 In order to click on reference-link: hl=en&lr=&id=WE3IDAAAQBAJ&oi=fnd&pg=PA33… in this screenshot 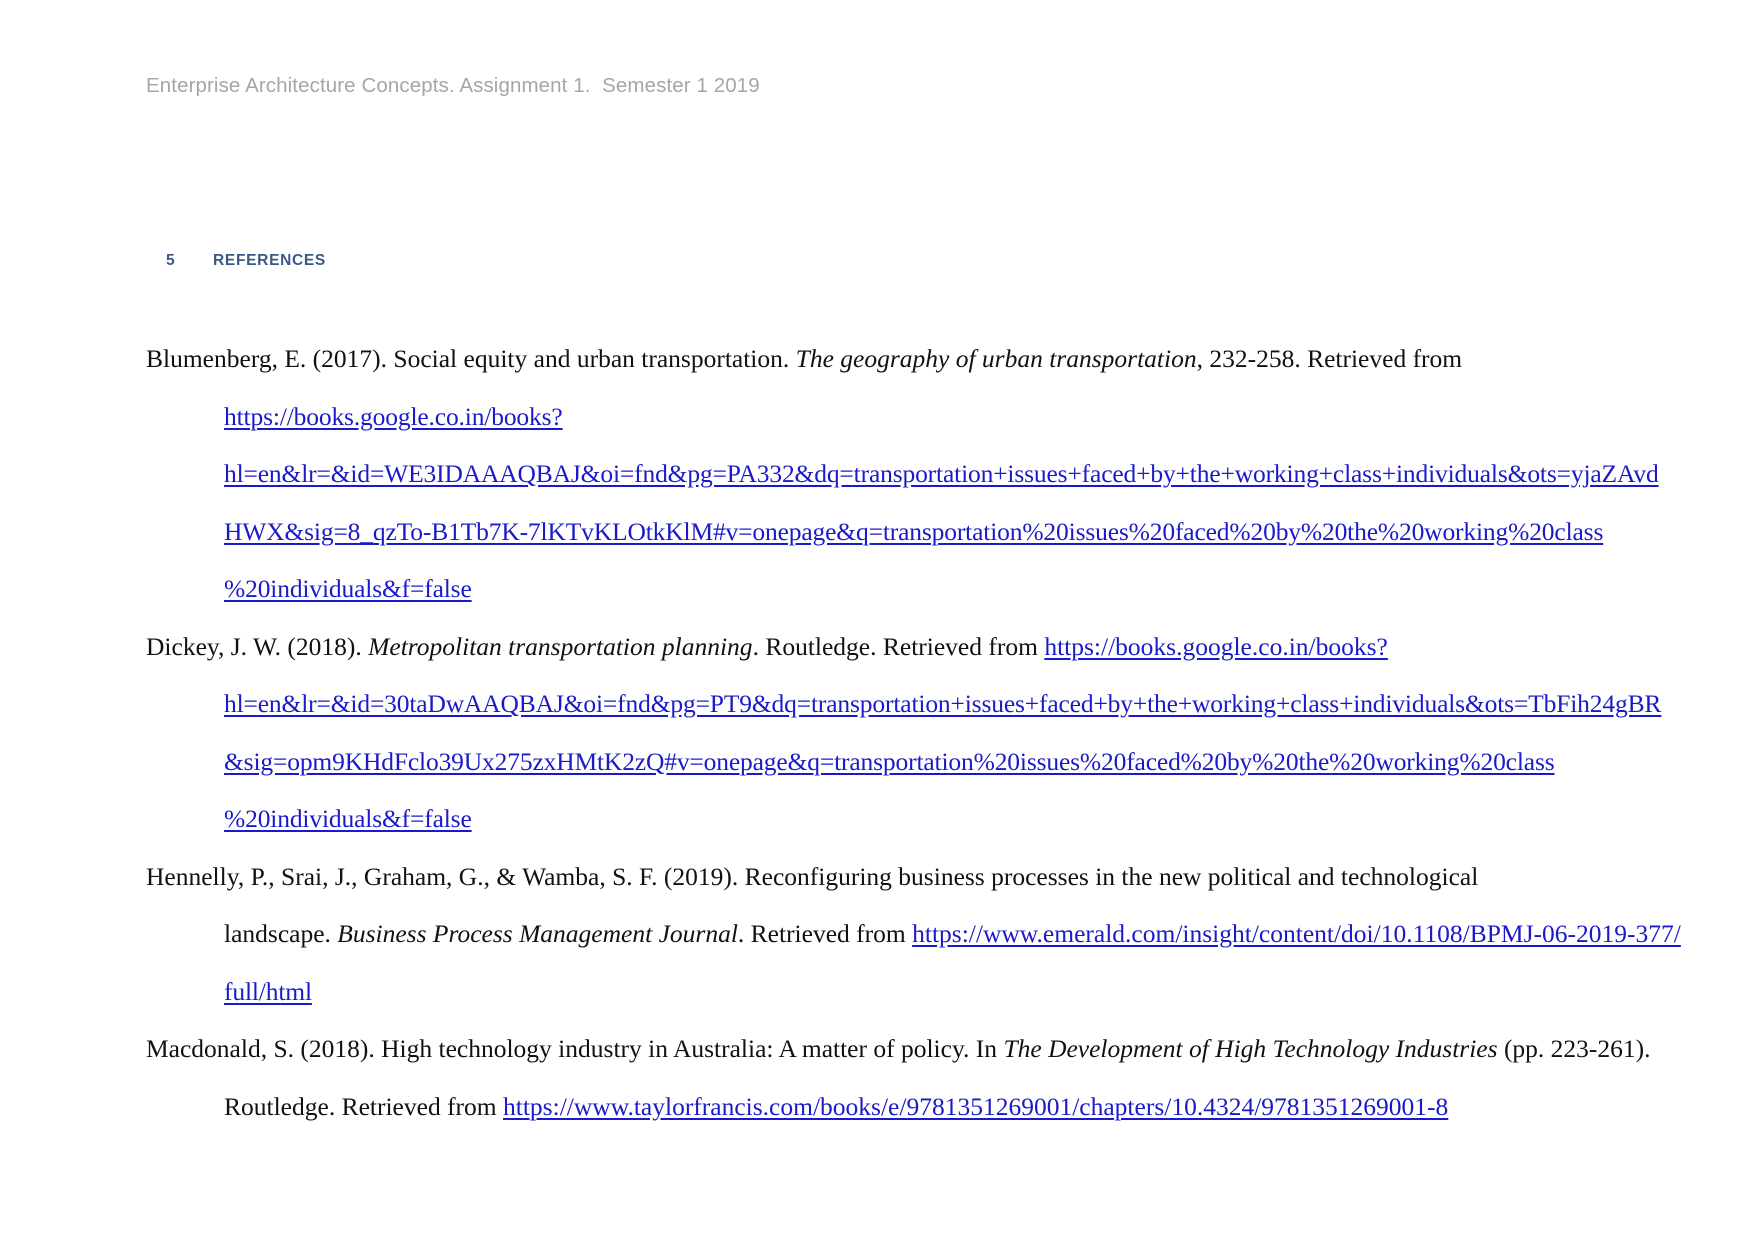, I will do `click(941, 473)`.